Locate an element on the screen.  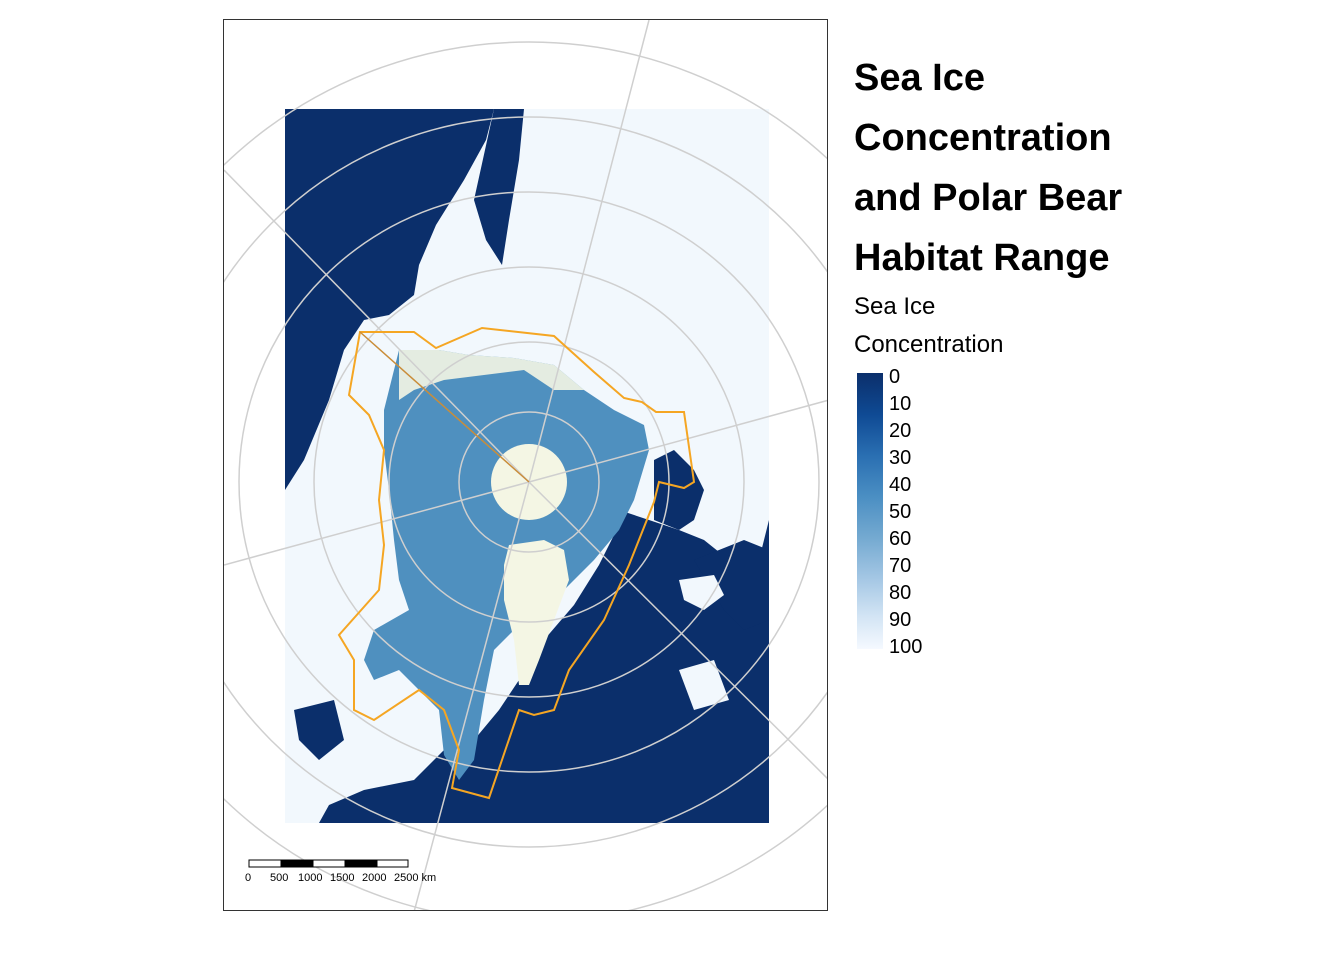
colorbar-tick-100: 100 is located at coordinates (906, 647).